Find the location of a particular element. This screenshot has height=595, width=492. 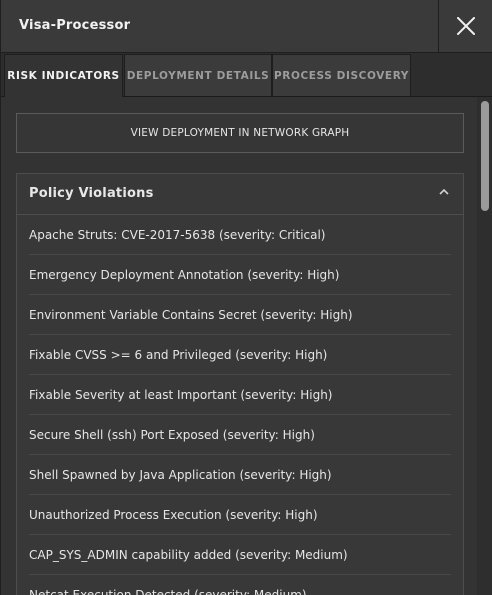

tab-deployment-details: DEPLOYMENT DETAILS is located at coordinates (198, 75).